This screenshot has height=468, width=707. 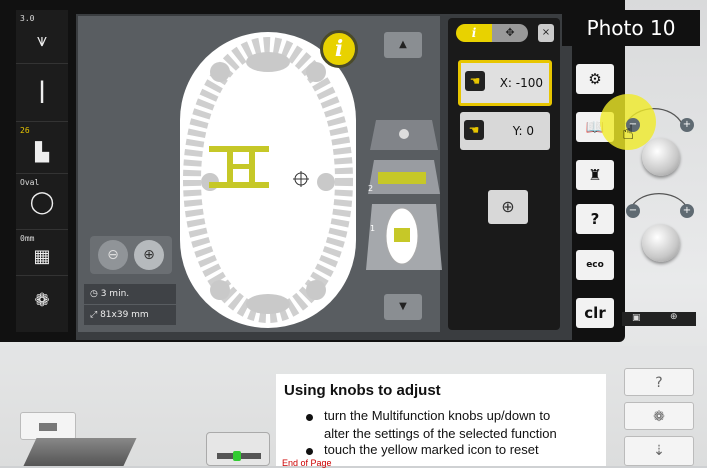 I want to click on hand-cursor-icon: ☝, so click(x=628, y=132).